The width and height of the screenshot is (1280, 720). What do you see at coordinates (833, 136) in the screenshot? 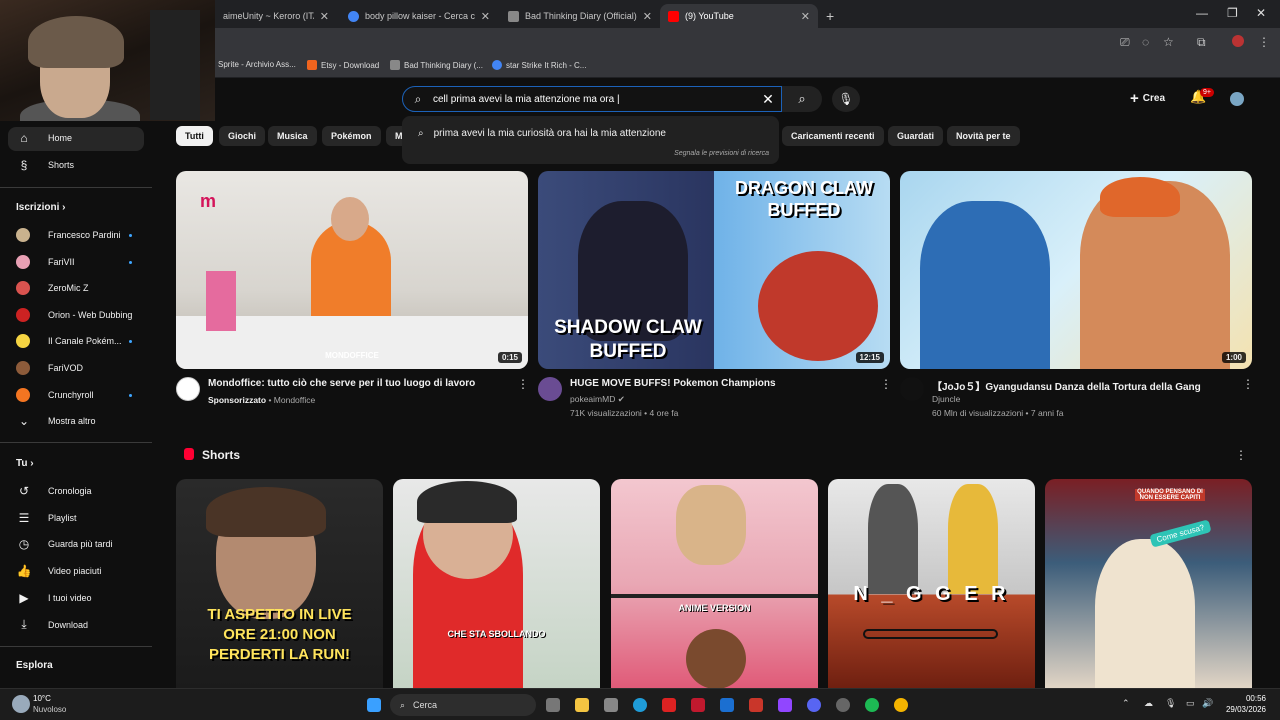
I see `chip-caricamenti-recenti: Caricamenti recenti` at bounding box center [833, 136].